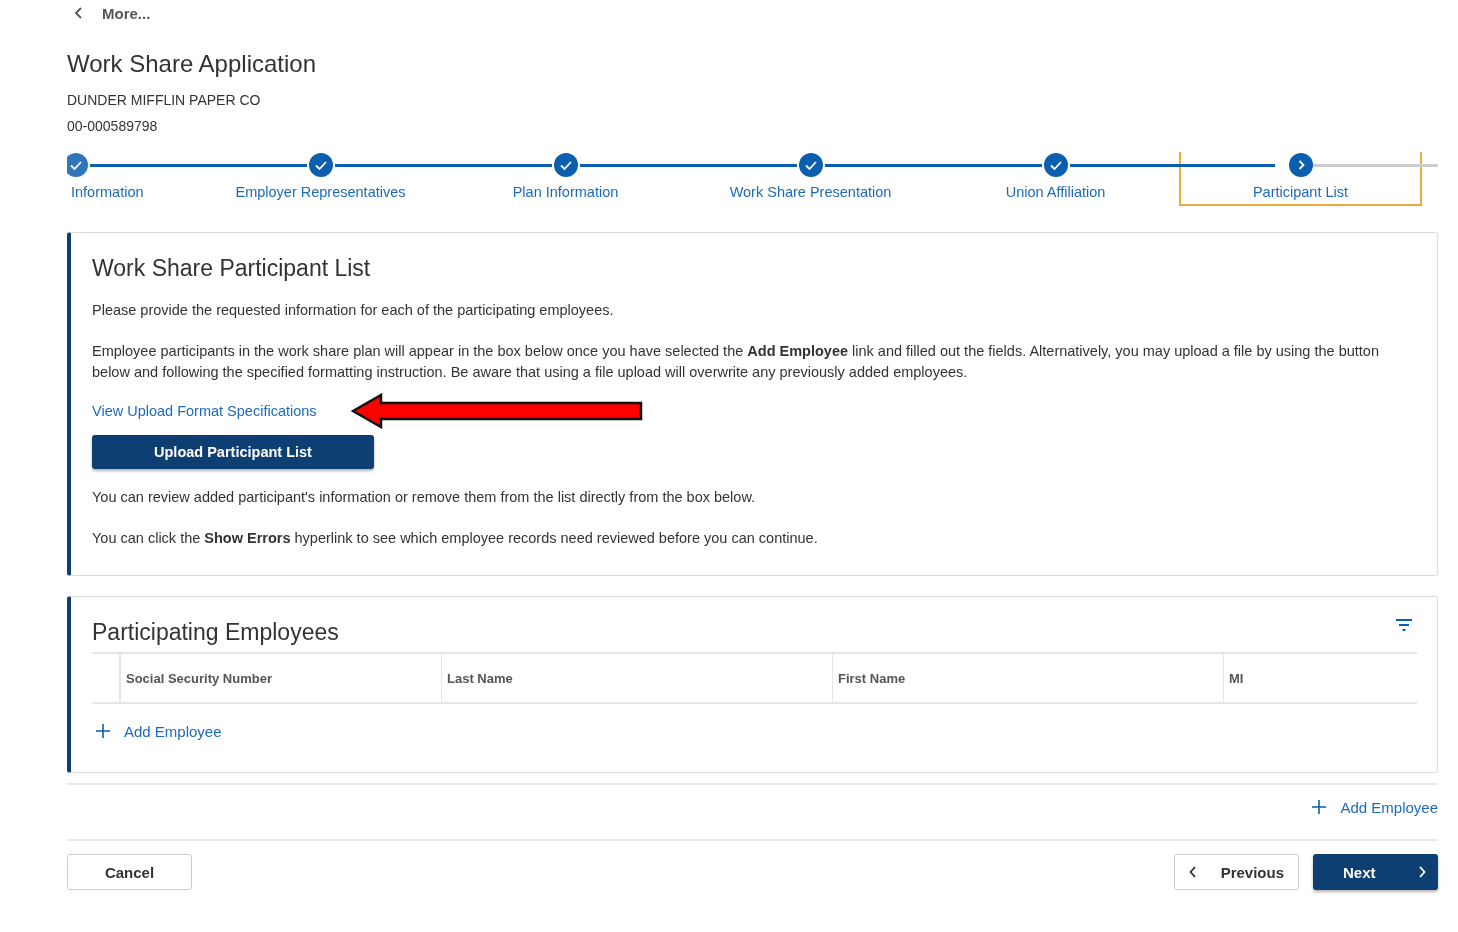  Describe the element at coordinates (280, 678) in the screenshot. I see `column-header: Social Security Number` at that location.